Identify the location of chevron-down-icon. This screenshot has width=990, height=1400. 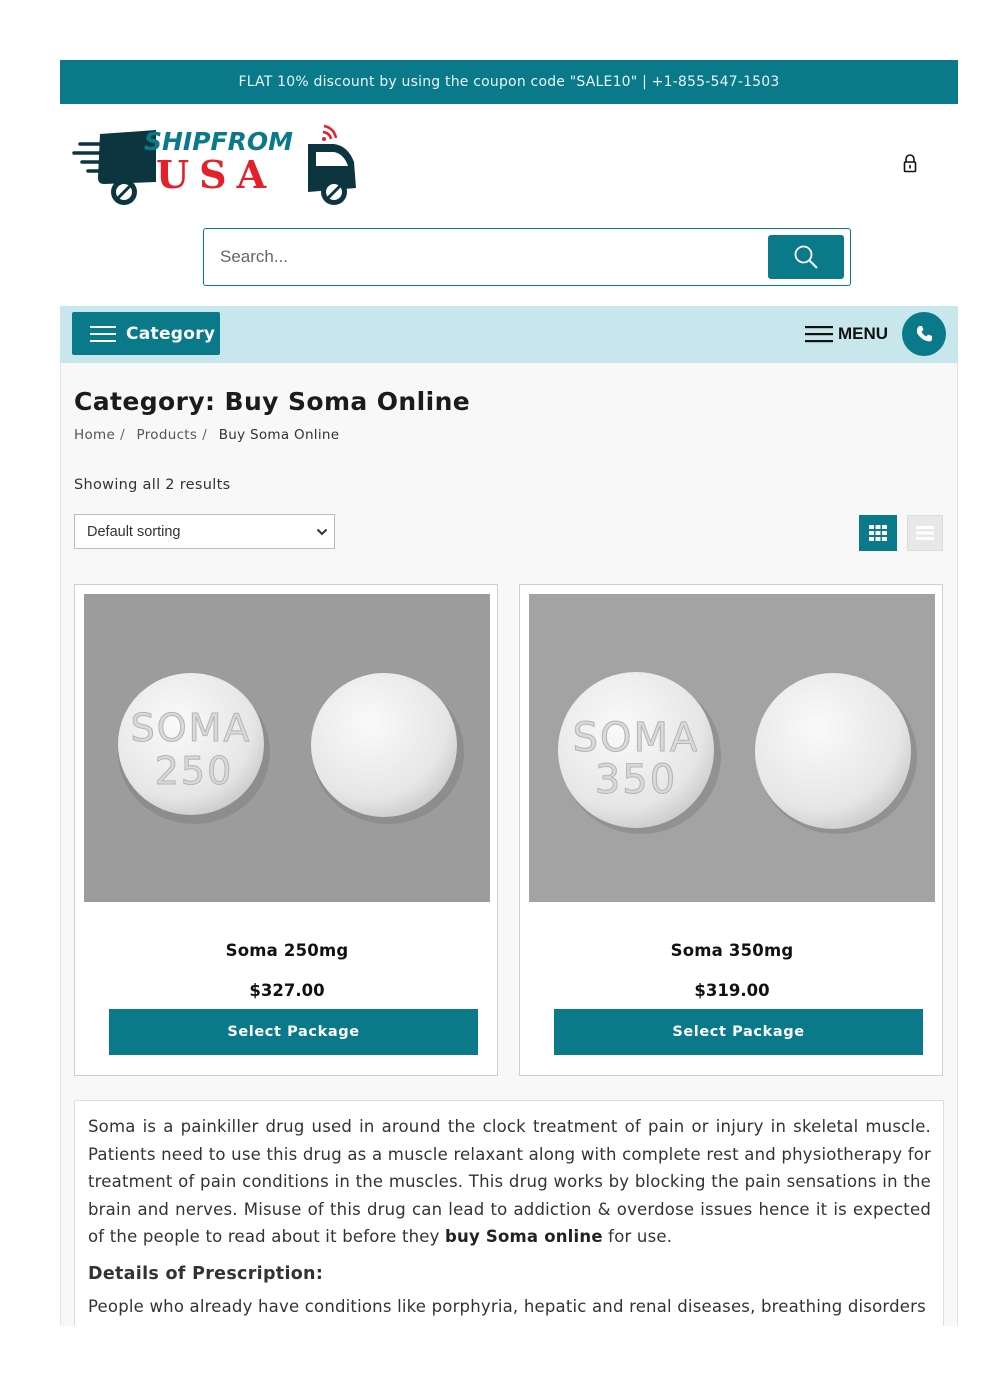
(322, 532).